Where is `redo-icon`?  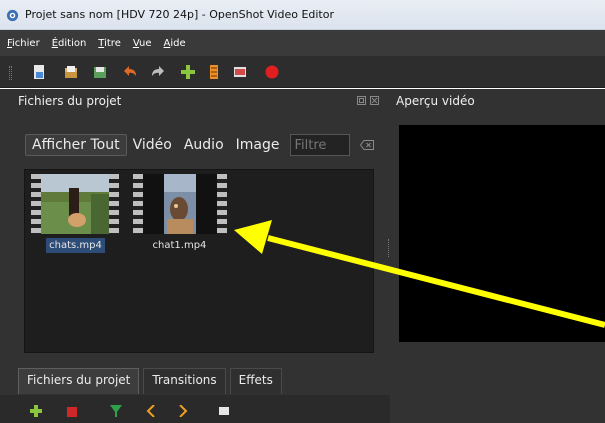 redo-icon is located at coordinates (158, 72).